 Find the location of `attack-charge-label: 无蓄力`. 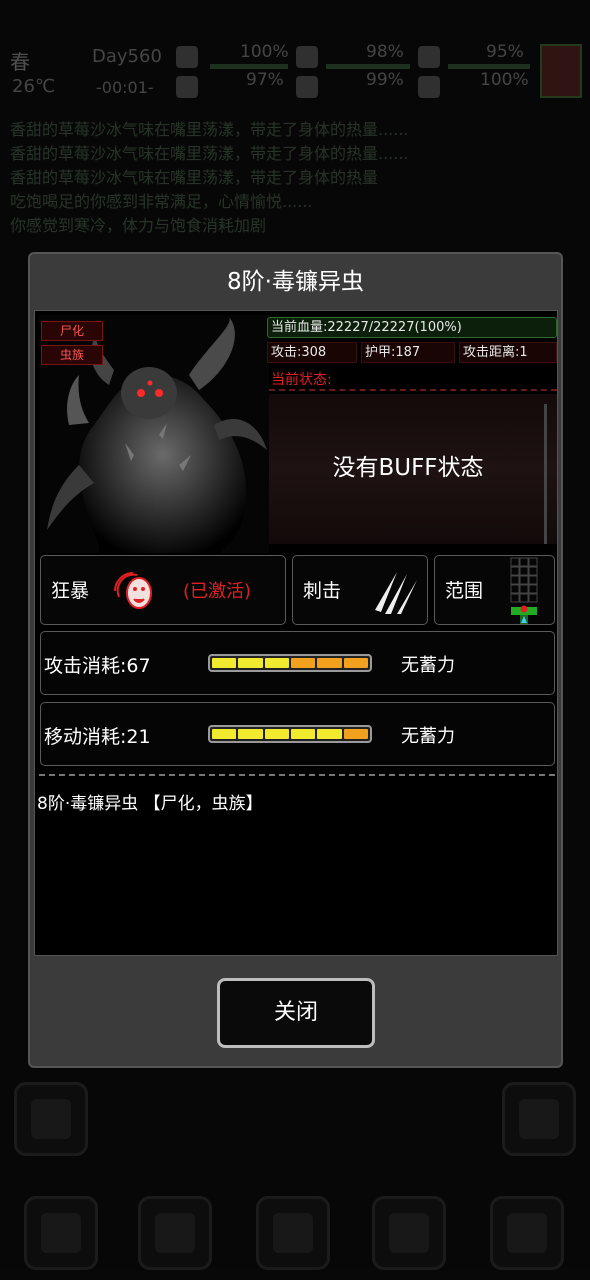

attack-charge-label: 无蓄力 is located at coordinates (428, 665).